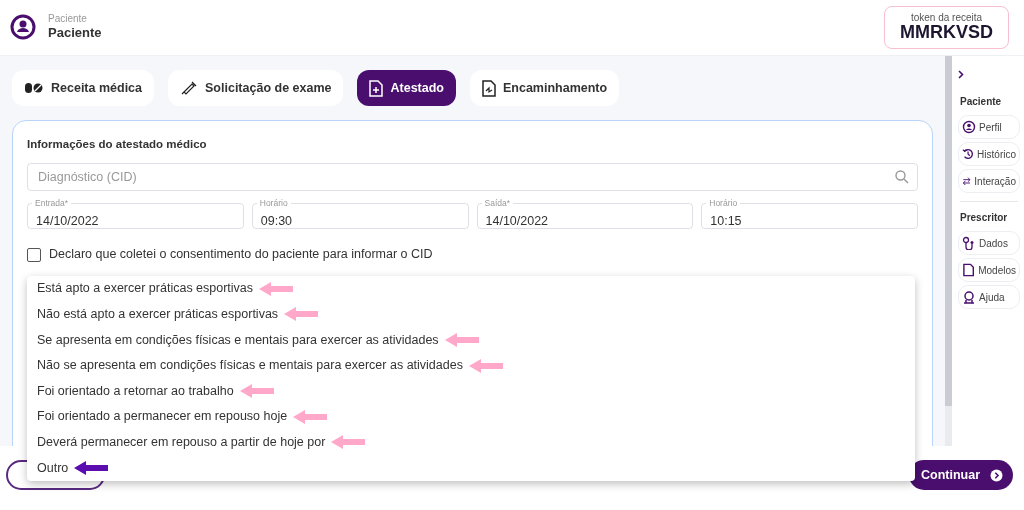  What do you see at coordinates (989, 297) in the screenshot?
I see `sidebar-button: Ajuda` at bounding box center [989, 297].